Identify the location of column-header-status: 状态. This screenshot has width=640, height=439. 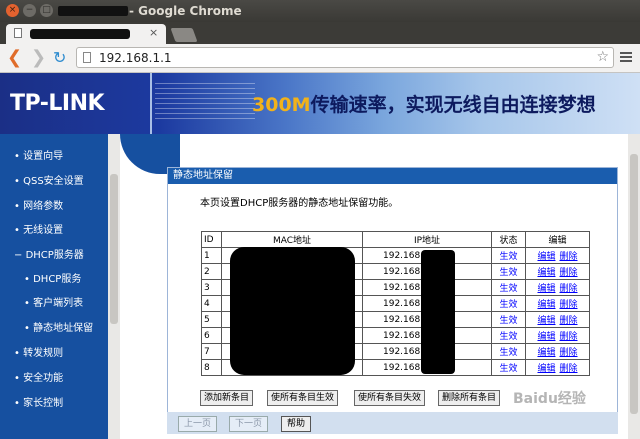
(508, 239).